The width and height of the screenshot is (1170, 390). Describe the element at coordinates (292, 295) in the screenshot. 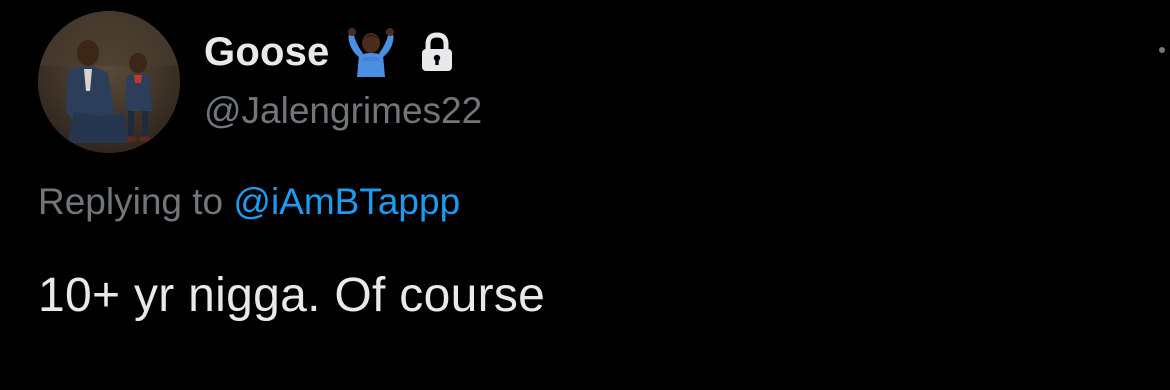

I see `tweet-text: 10+ yr nigga. Of course` at that location.